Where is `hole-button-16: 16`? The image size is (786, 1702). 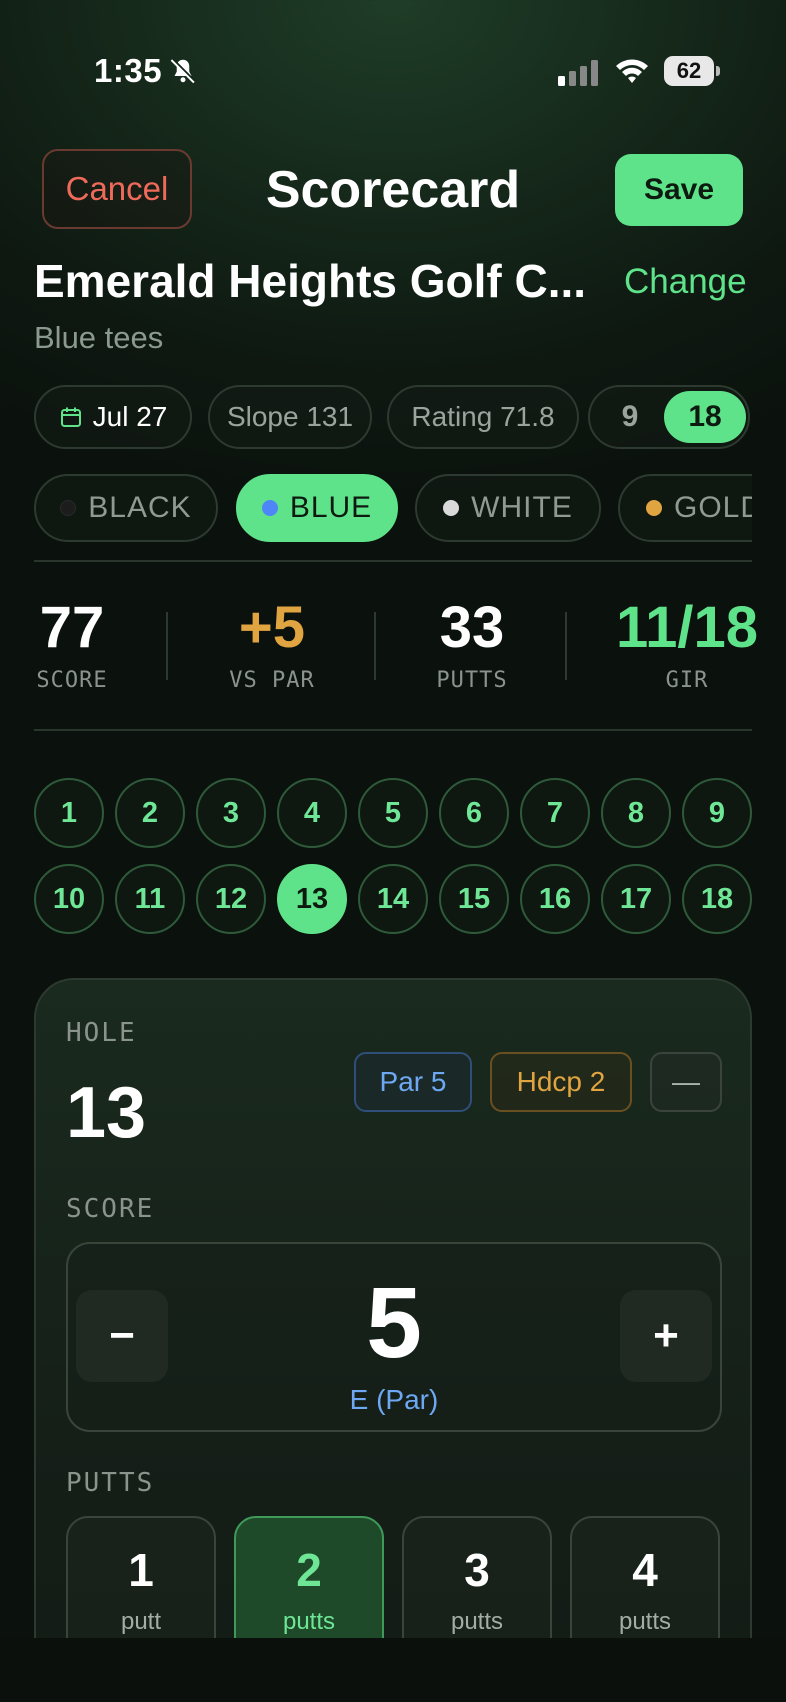
hole-button-16: 16 is located at coordinates (555, 899).